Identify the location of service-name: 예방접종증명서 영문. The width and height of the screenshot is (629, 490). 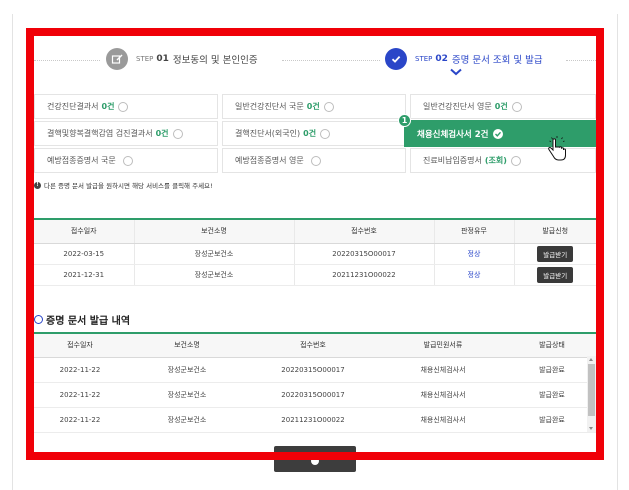
(269, 160).